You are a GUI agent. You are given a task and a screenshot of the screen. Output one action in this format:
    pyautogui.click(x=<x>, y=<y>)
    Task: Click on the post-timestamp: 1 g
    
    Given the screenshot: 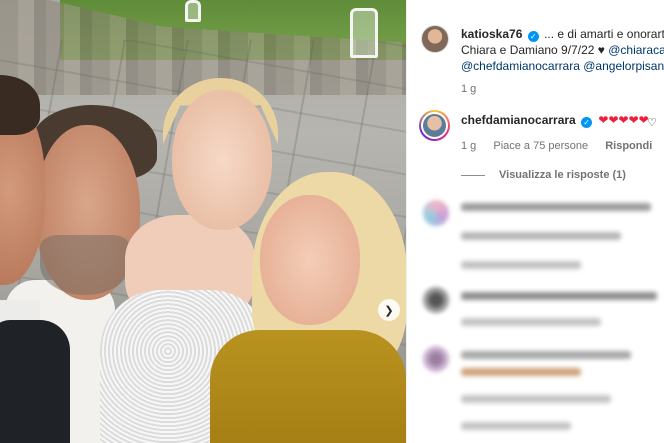 What is the action you would take?
    pyautogui.click(x=468, y=89)
    